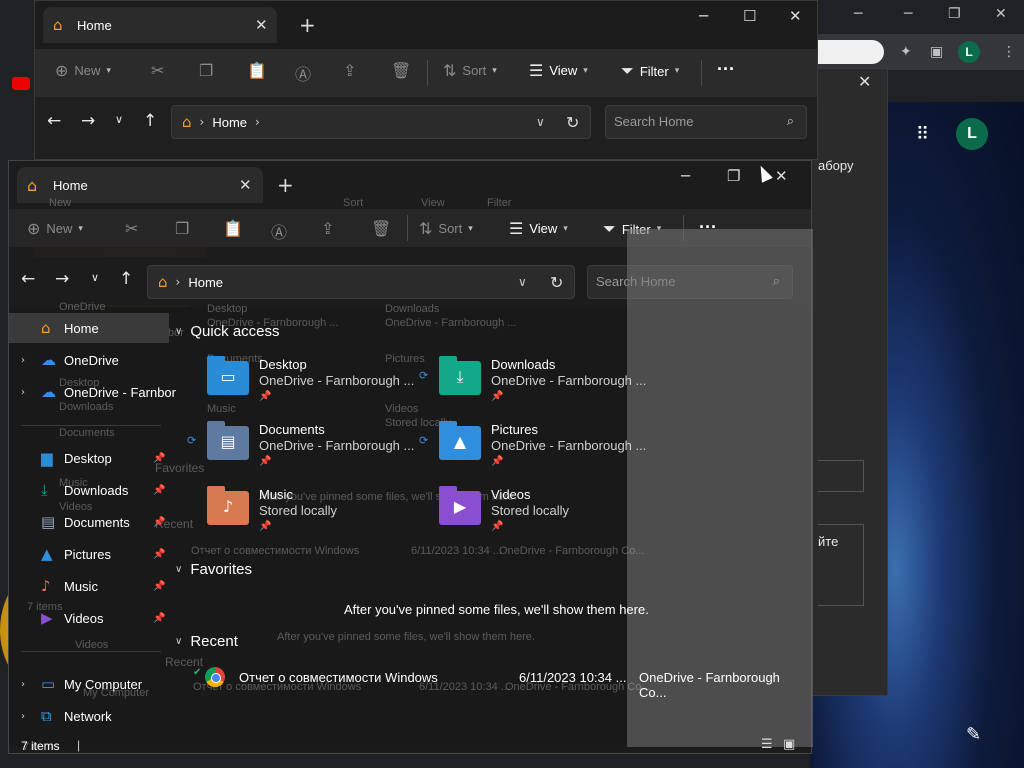  Describe the element at coordinates (89, 716) in the screenshot. I see `sidebar-item-network: › ⧉ Network` at that location.